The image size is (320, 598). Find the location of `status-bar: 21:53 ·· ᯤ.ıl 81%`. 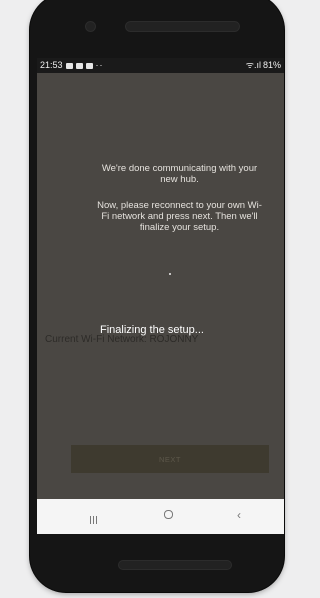

status-bar: 21:53 ·· ᯤ.ıl 81% is located at coordinates (160, 65).